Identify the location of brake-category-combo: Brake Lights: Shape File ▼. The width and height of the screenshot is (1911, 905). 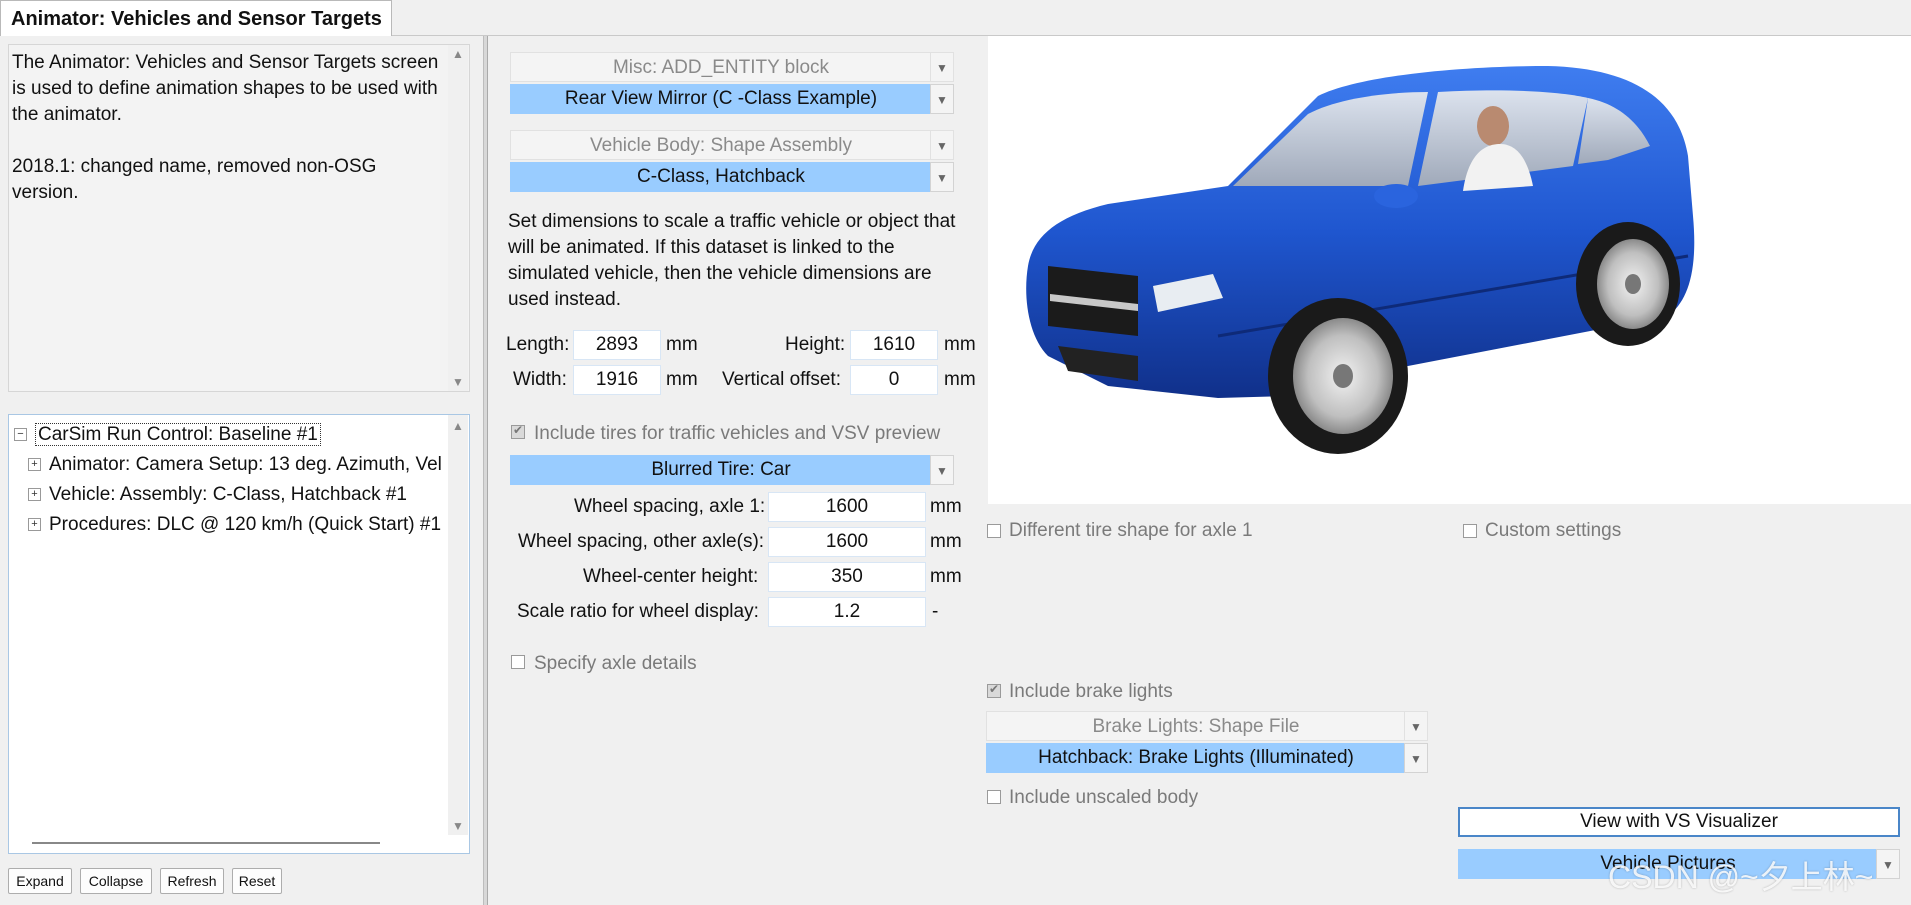
(1207, 726).